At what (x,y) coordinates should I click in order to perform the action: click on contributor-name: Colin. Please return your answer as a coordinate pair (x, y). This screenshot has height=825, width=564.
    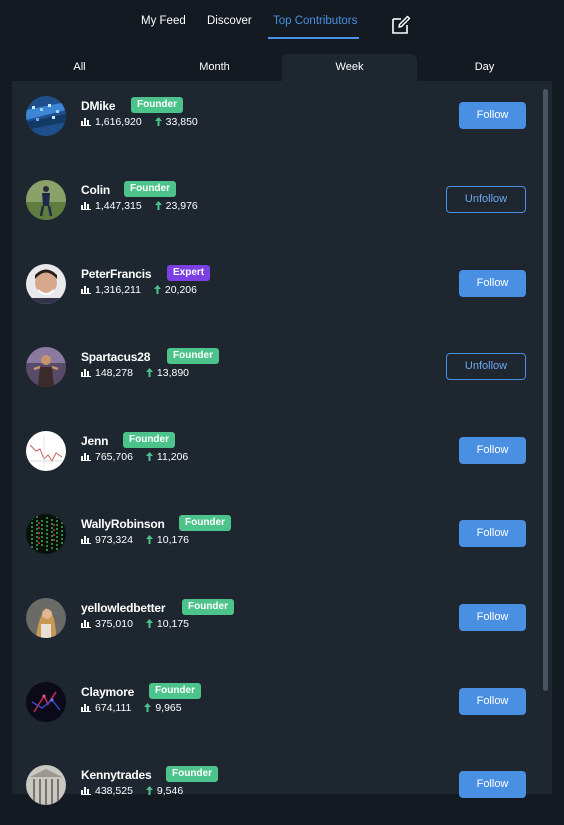
    Looking at the image, I should click on (95, 190).